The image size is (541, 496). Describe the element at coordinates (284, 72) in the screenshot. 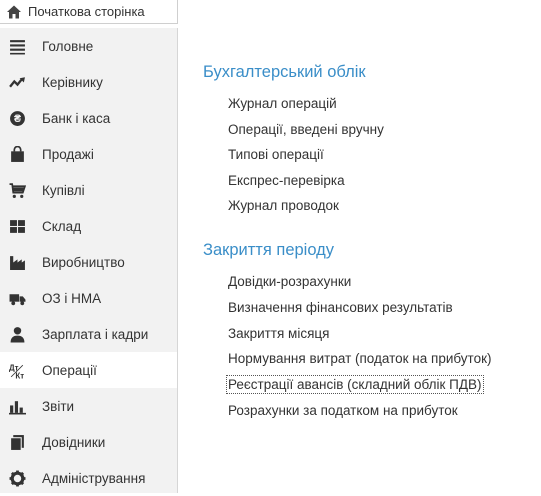

I see `section-title-accounting: Бухгалтерський облік` at that location.